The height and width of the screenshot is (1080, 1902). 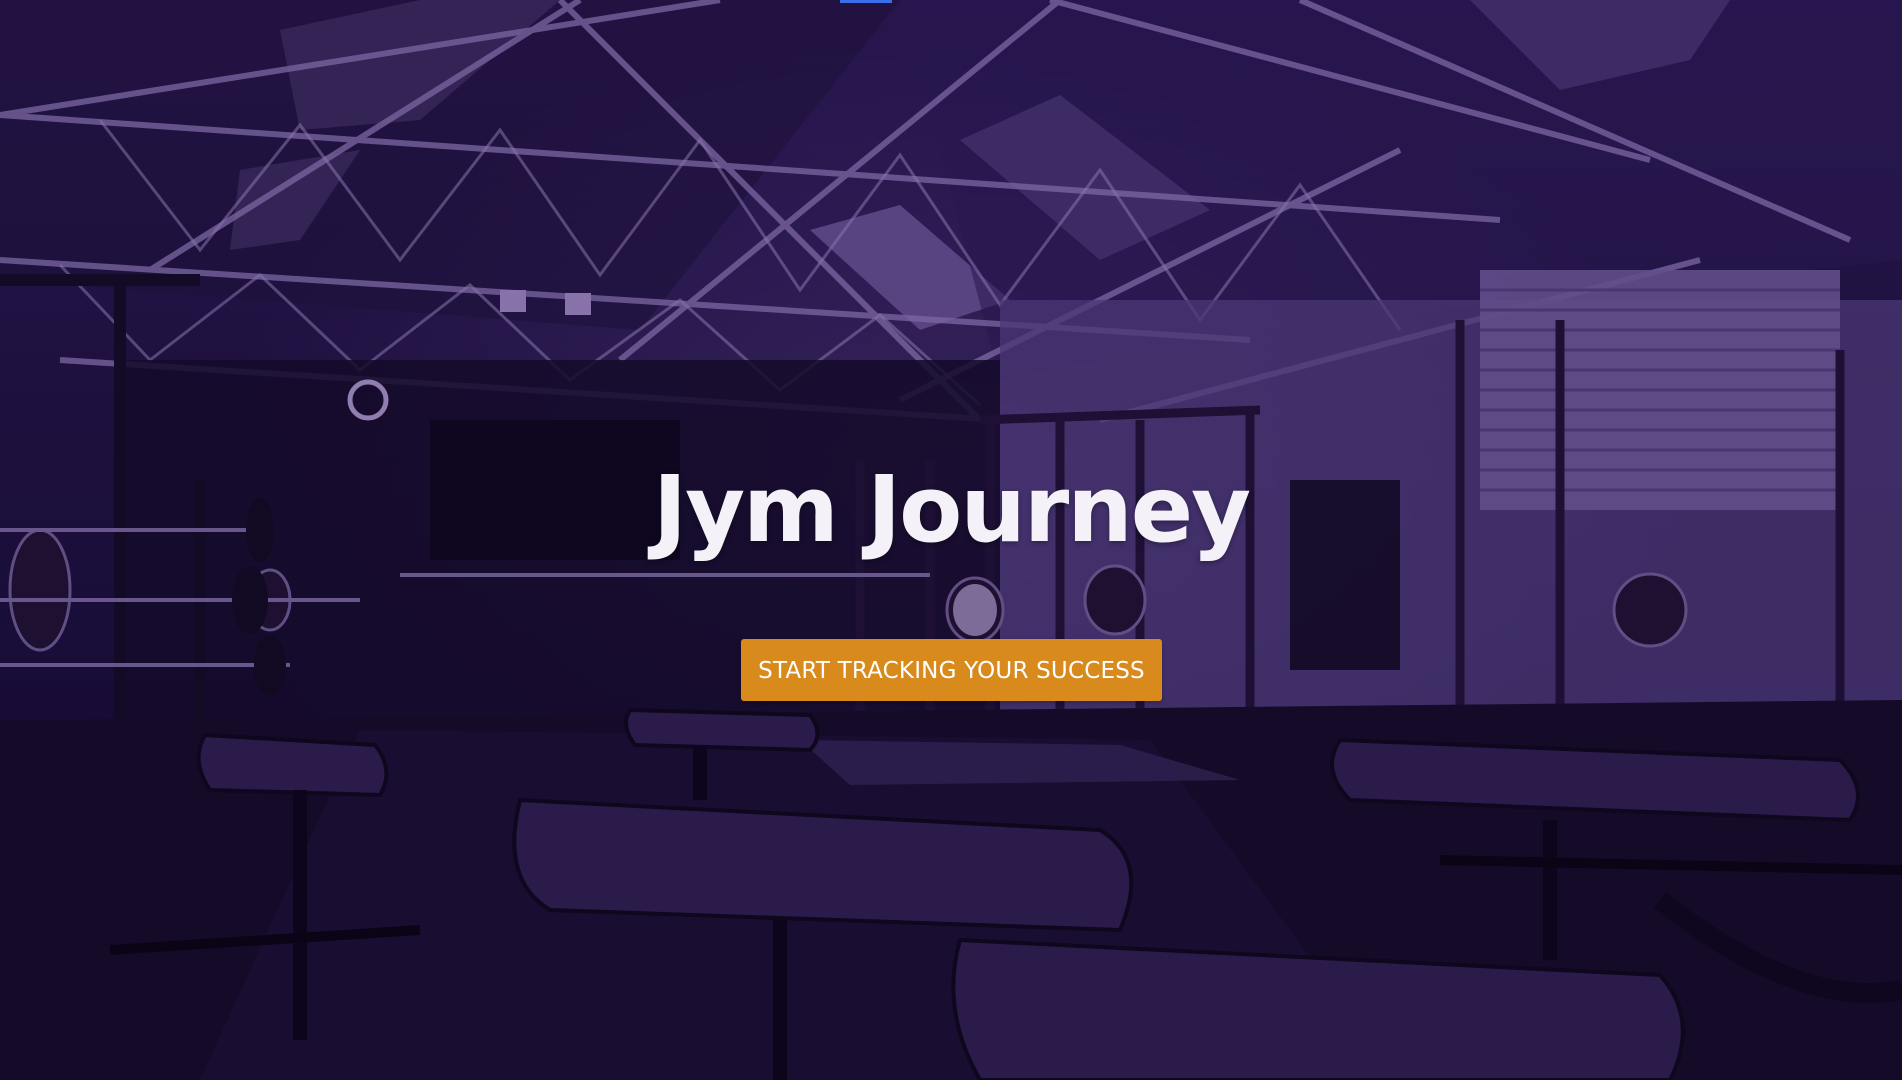 What do you see at coordinates (951, 670) in the screenshot?
I see `start-tracking-button: START TRACKING YOUR SUCCESS` at bounding box center [951, 670].